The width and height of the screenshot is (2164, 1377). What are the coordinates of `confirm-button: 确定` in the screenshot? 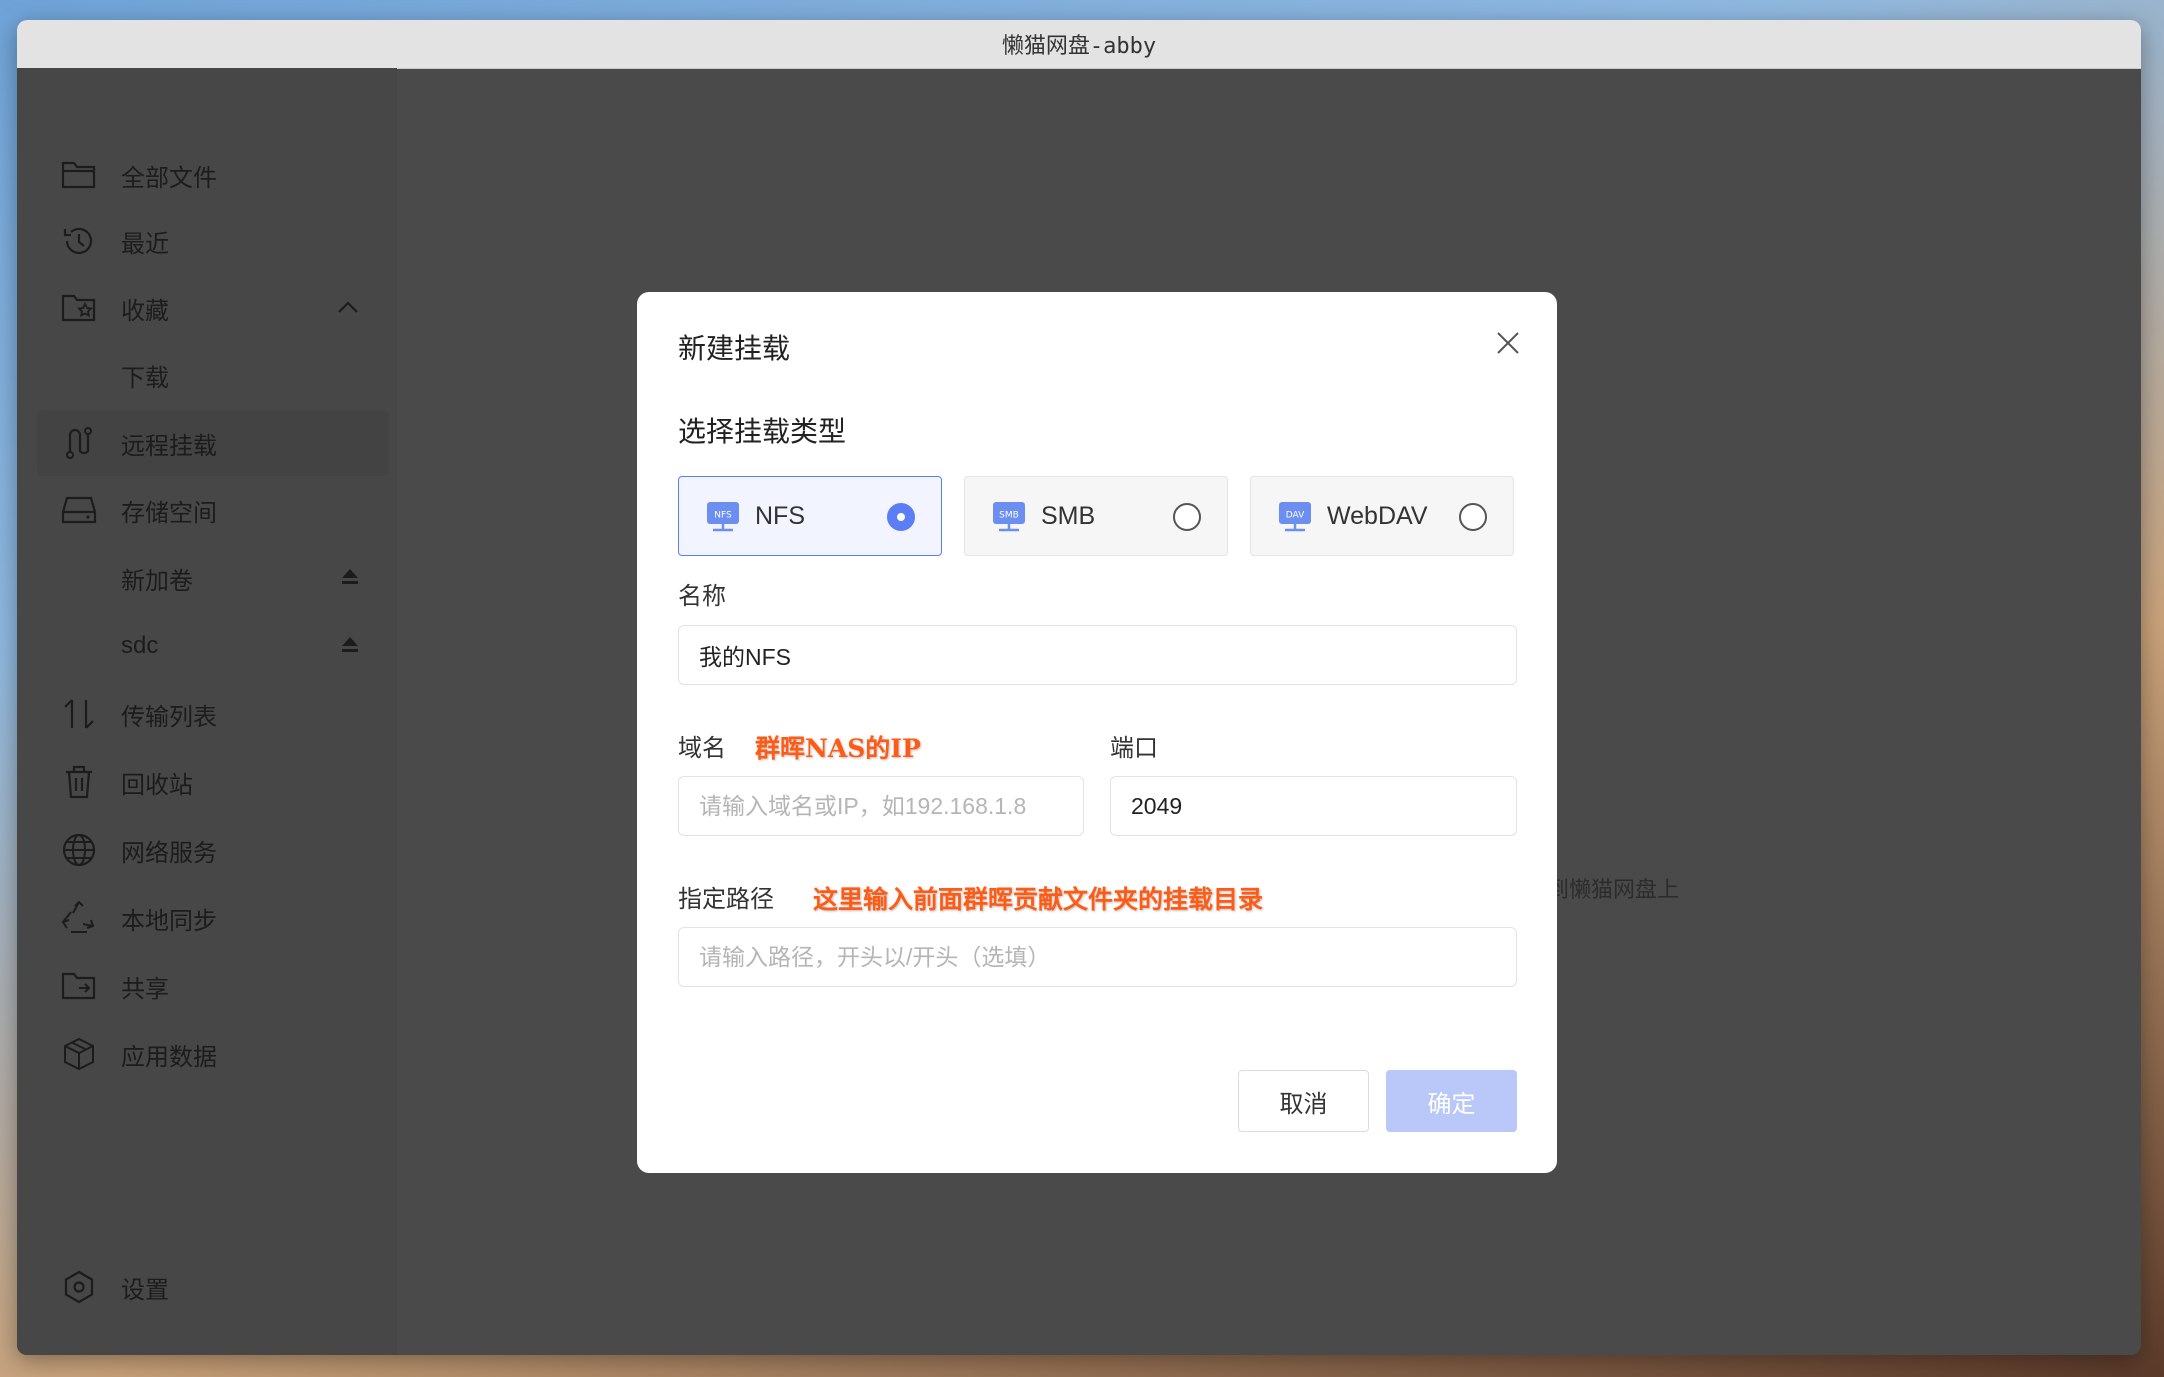 It's located at (1451, 1101).